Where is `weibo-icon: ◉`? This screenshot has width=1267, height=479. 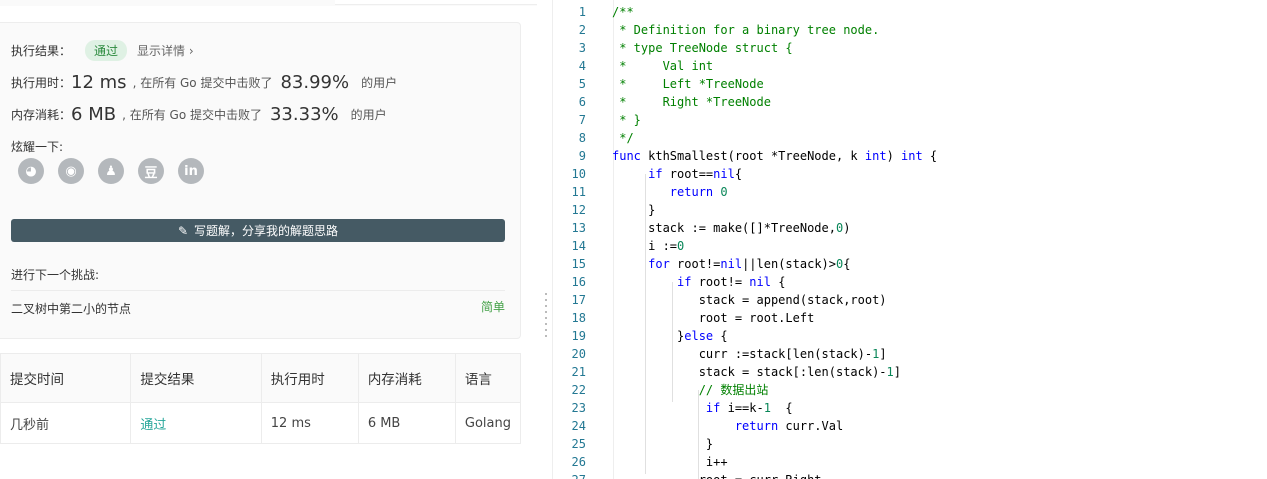
weibo-icon: ◉ is located at coordinates (71, 171).